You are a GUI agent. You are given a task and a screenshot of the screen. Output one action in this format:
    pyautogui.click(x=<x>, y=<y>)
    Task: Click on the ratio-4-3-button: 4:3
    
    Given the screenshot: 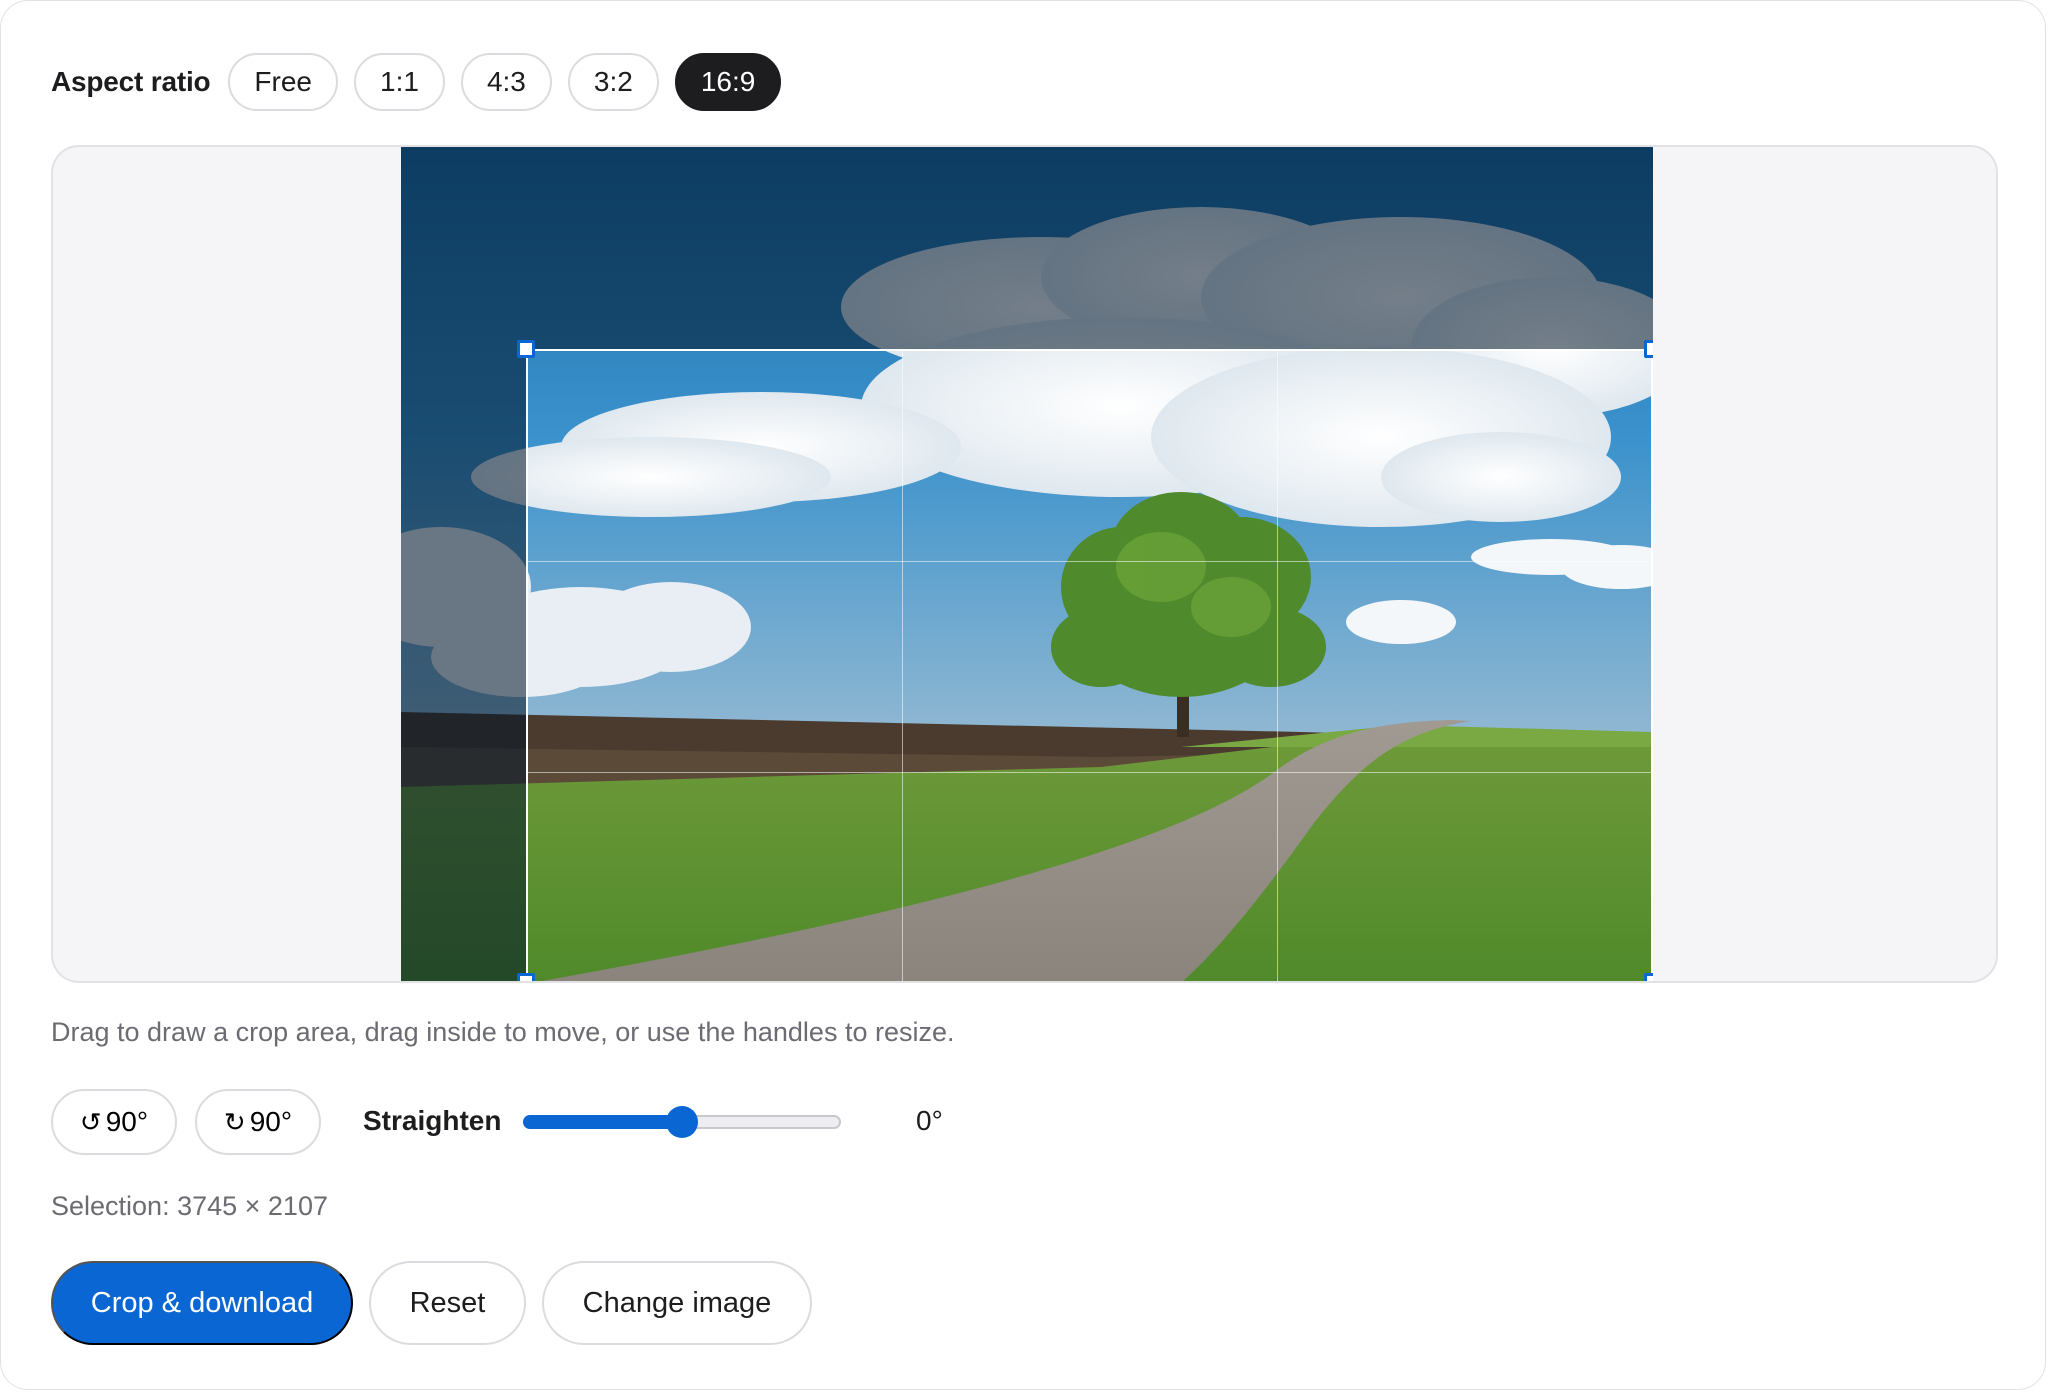 What is the action you would take?
    pyautogui.click(x=506, y=82)
    